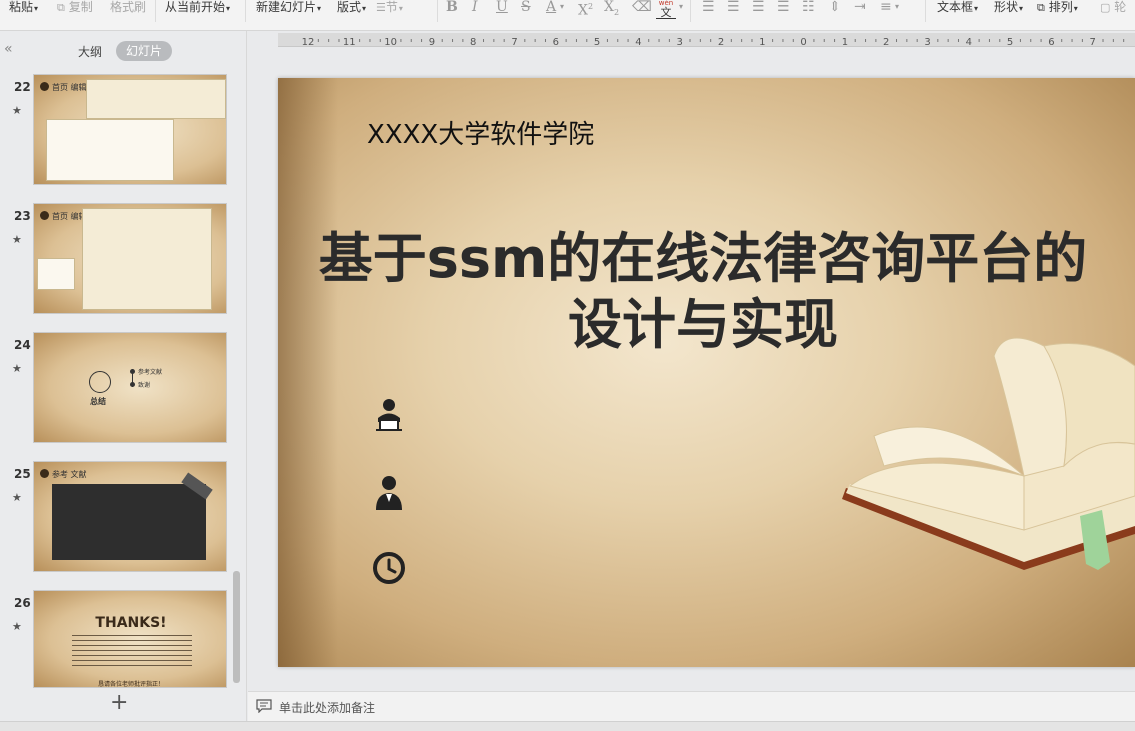 The image size is (1135, 731). Describe the element at coordinates (22, 474) in the screenshot. I see `slide-number: 25` at that location.